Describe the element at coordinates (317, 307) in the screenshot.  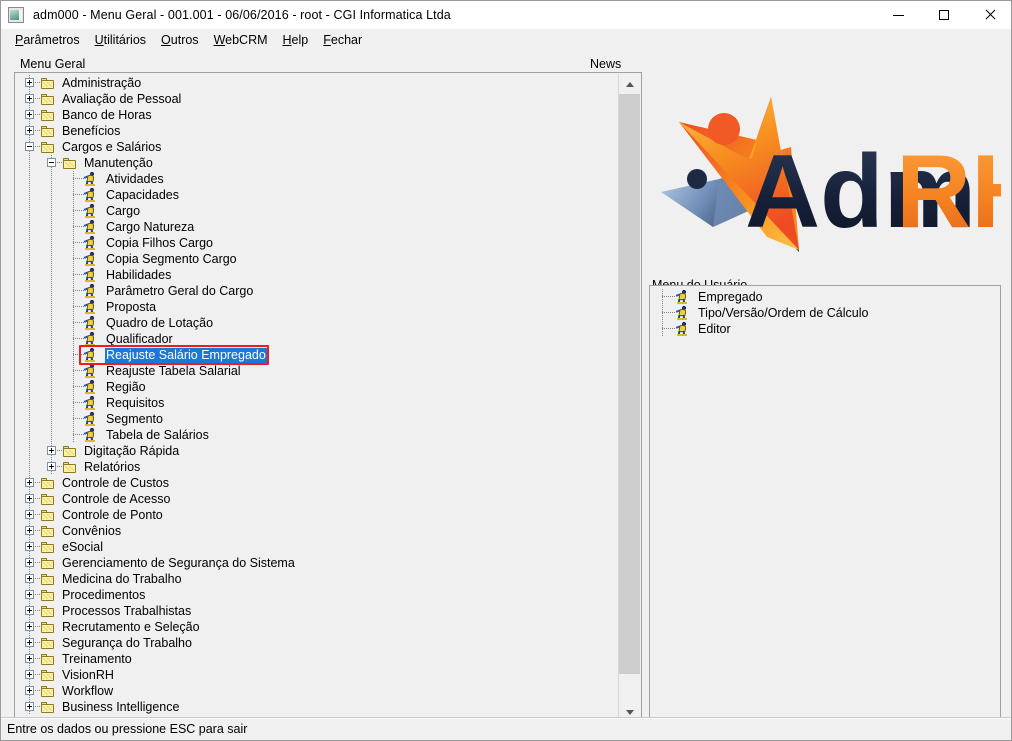
I see `tree-leaf-node: Proposta` at that location.